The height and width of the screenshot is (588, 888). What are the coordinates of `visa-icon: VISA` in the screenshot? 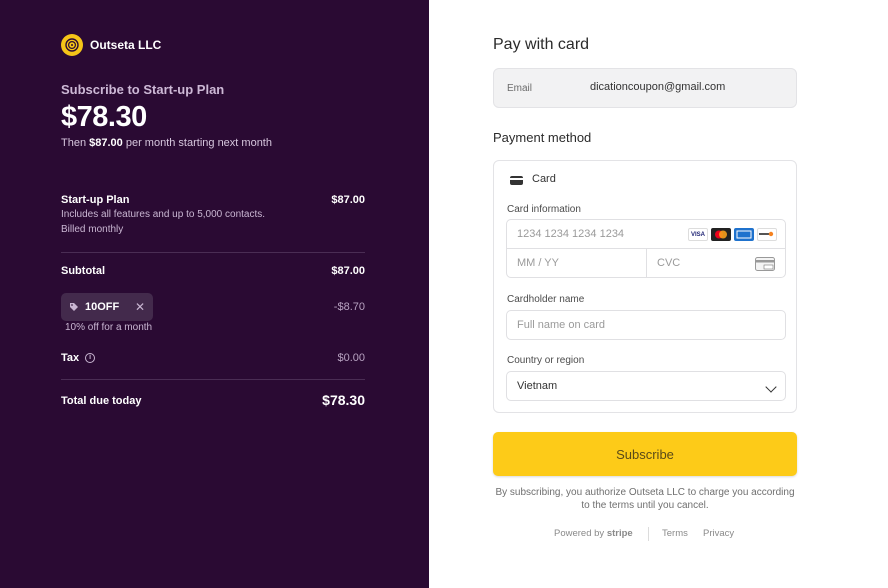 It's located at (698, 234).